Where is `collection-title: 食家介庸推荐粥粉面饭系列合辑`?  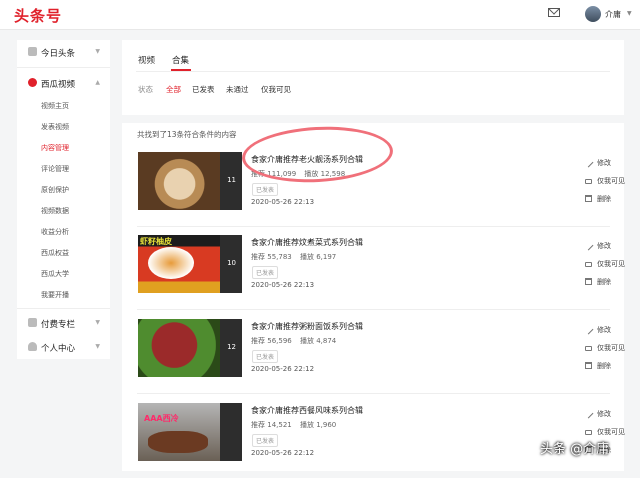 collection-title: 食家介庸推荐粥粉面饭系列合辑 is located at coordinates (307, 326).